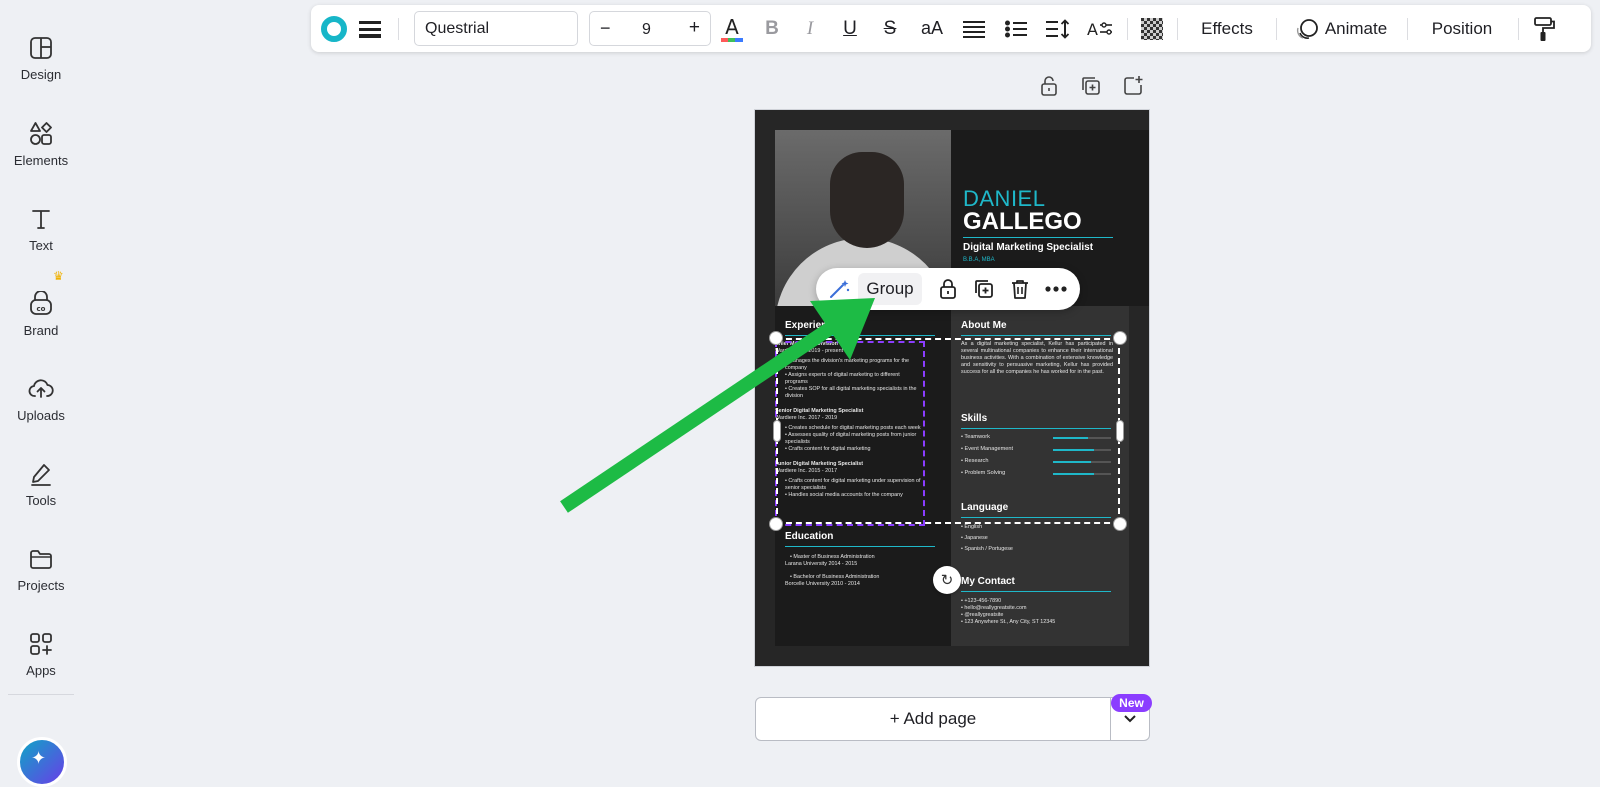 The height and width of the screenshot is (787, 1600). Describe the element at coordinates (41, 303) in the screenshot. I see `brand-icon: co` at that location.